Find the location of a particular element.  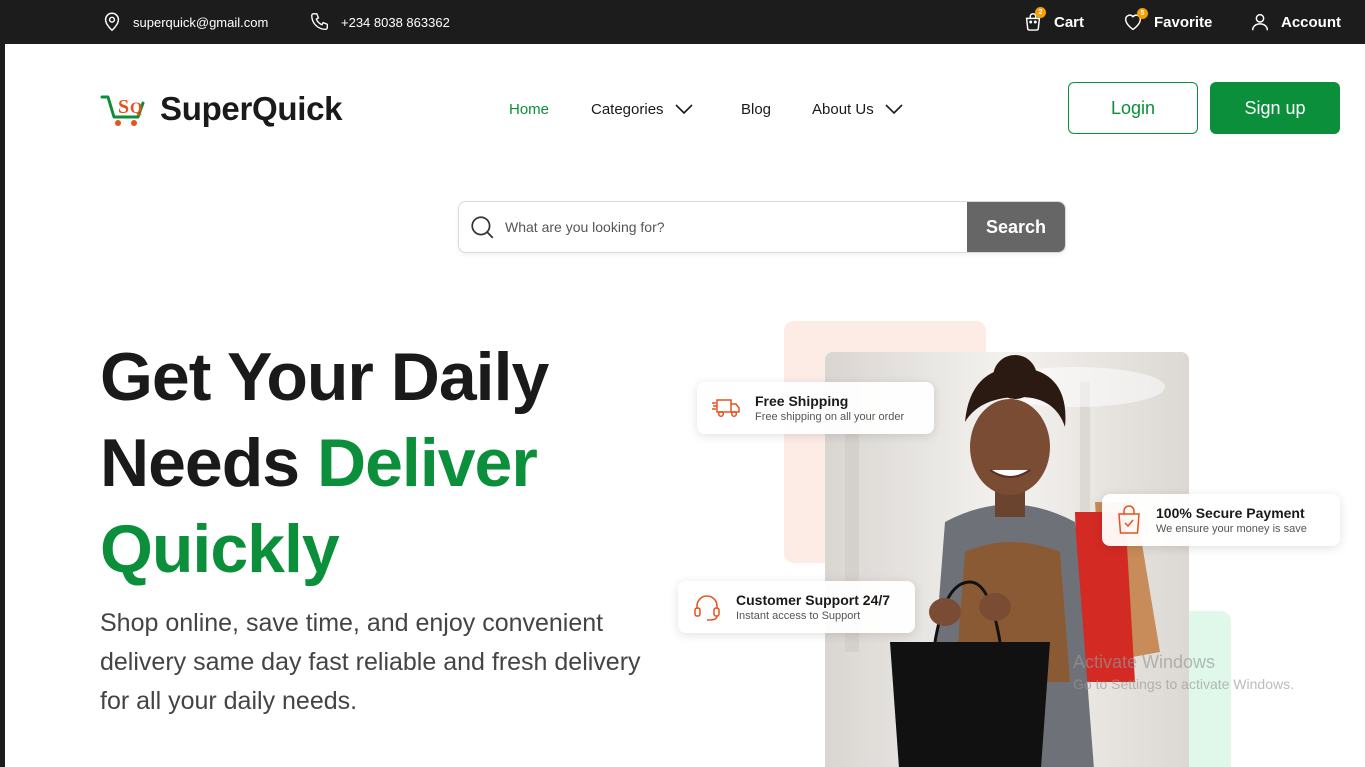

search-bar: Search is located at coordinates (762, 227).